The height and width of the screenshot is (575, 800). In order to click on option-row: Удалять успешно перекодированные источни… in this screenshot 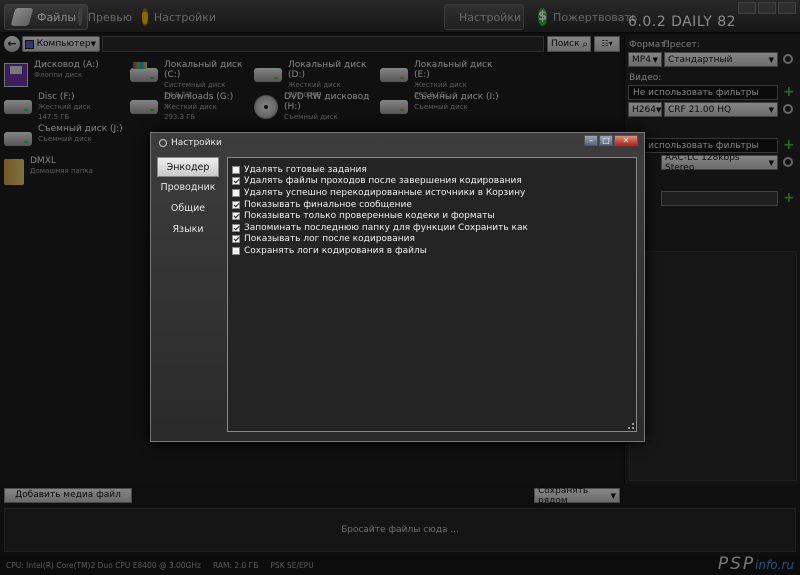, I will do `click(432, 193)`.